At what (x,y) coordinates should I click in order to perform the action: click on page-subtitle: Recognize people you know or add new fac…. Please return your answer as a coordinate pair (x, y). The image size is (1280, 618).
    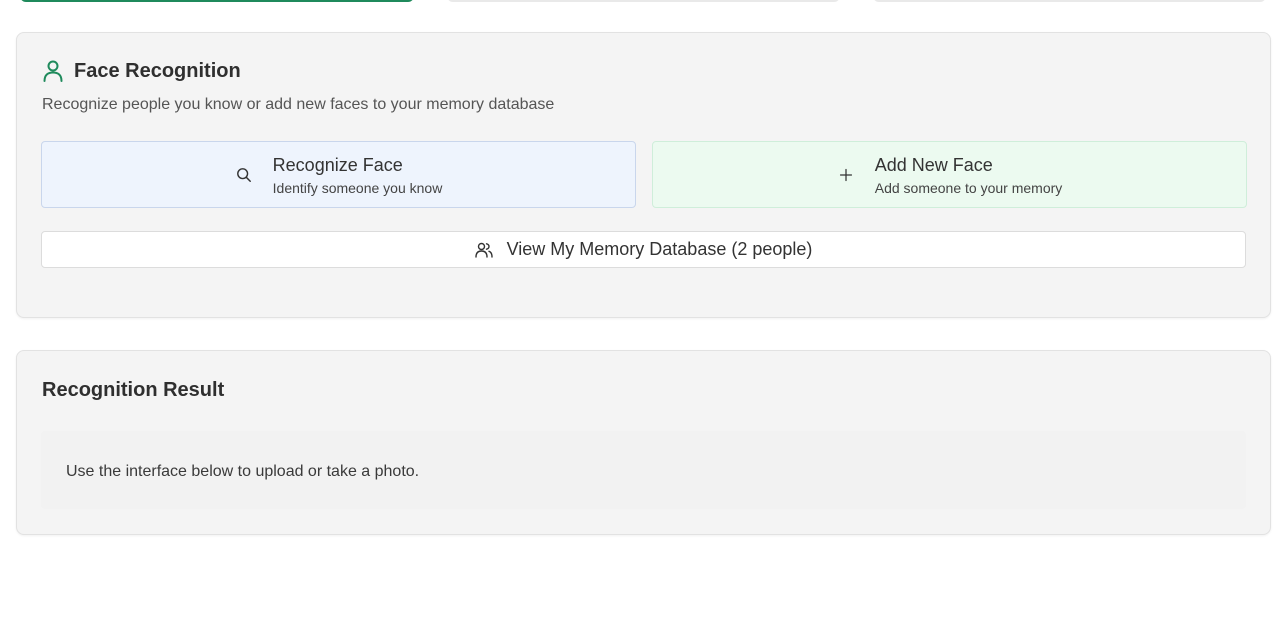
    Looking at the image, I should click on (298, 104).